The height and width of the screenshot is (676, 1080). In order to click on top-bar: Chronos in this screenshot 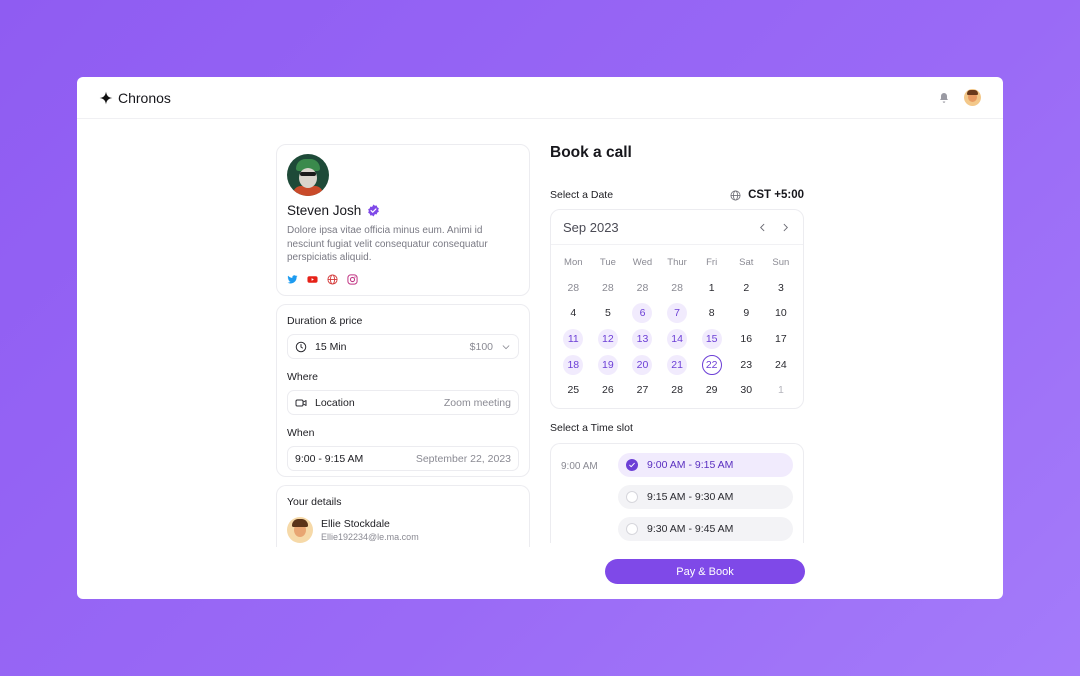, I will do `click(540, 98)`.